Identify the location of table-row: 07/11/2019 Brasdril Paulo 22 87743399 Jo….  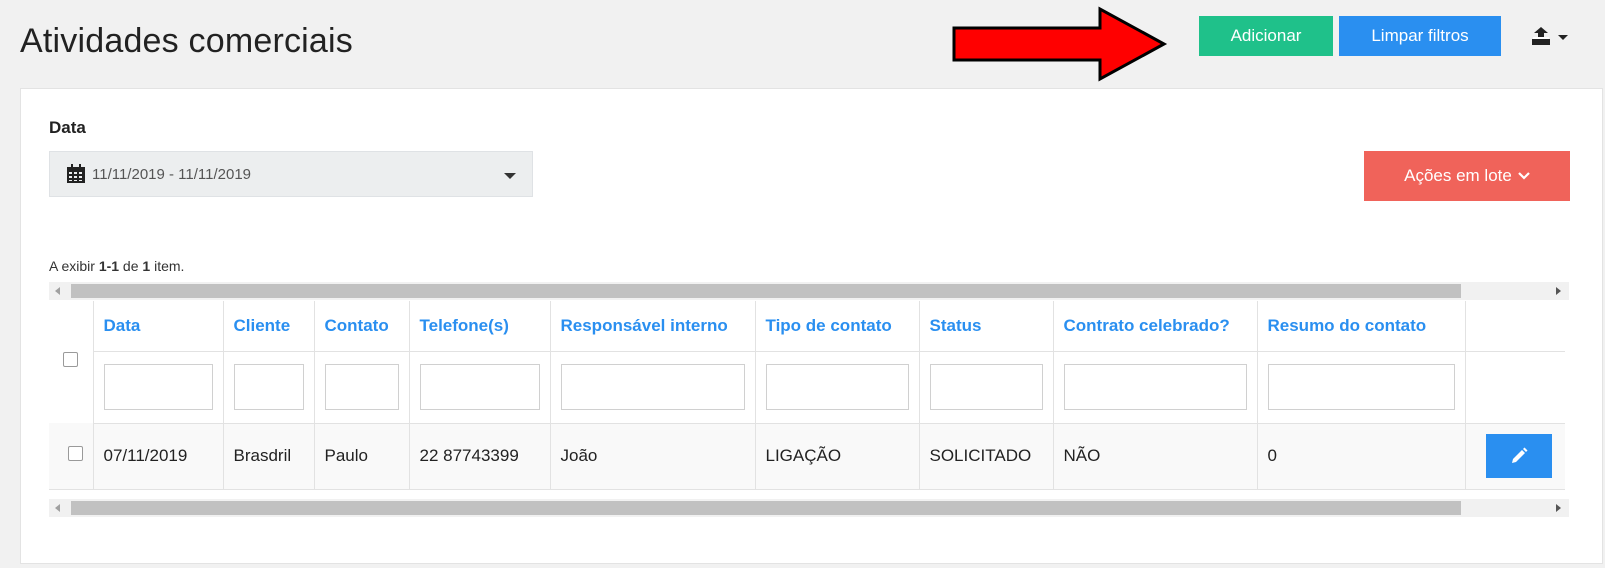
(807, 456).